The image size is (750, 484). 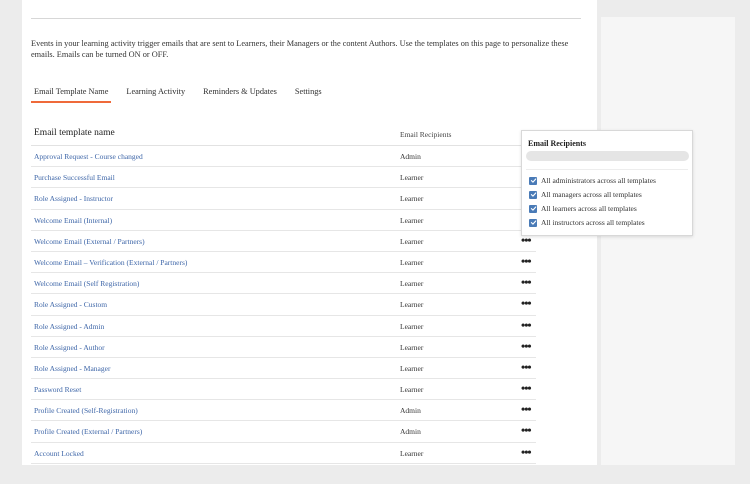 What do you see at coordinates (306, 18) in the screenshot?
I see `top-divider` at bounding box center [306, 18].